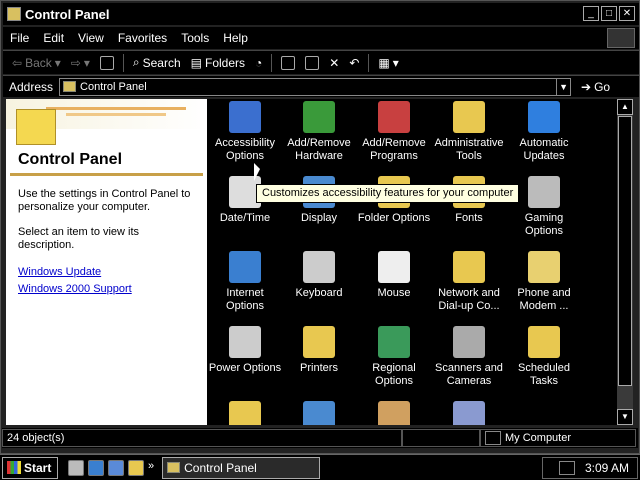 This screenshot has height=480, width=640. What do you see at coordinates (469, 218) in the screenshot?
I see `item-label: Fonts` at bounding box center [469, 218].